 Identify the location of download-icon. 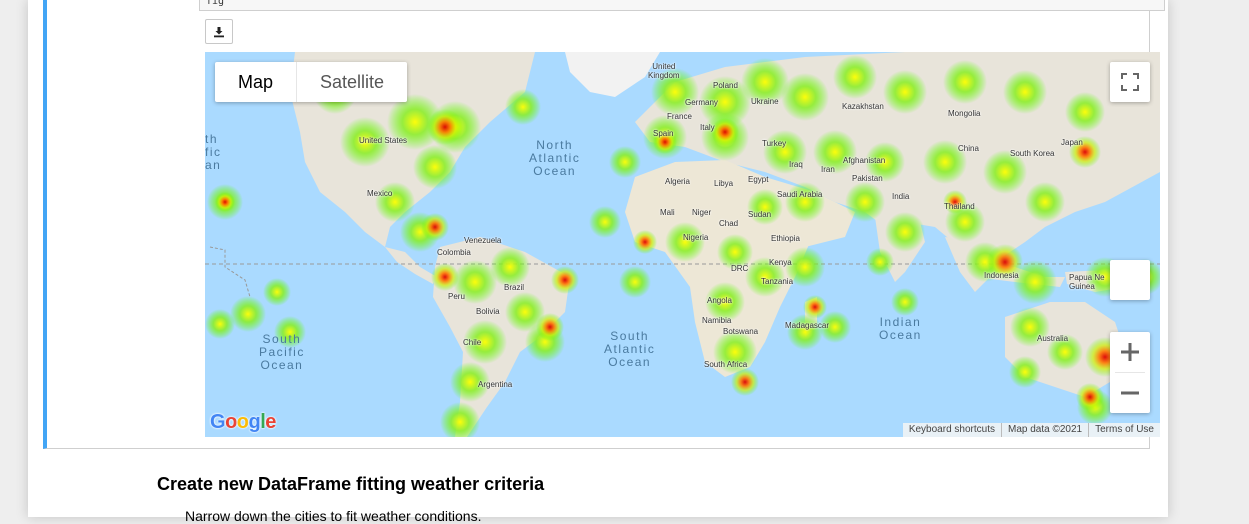
(219, 31).